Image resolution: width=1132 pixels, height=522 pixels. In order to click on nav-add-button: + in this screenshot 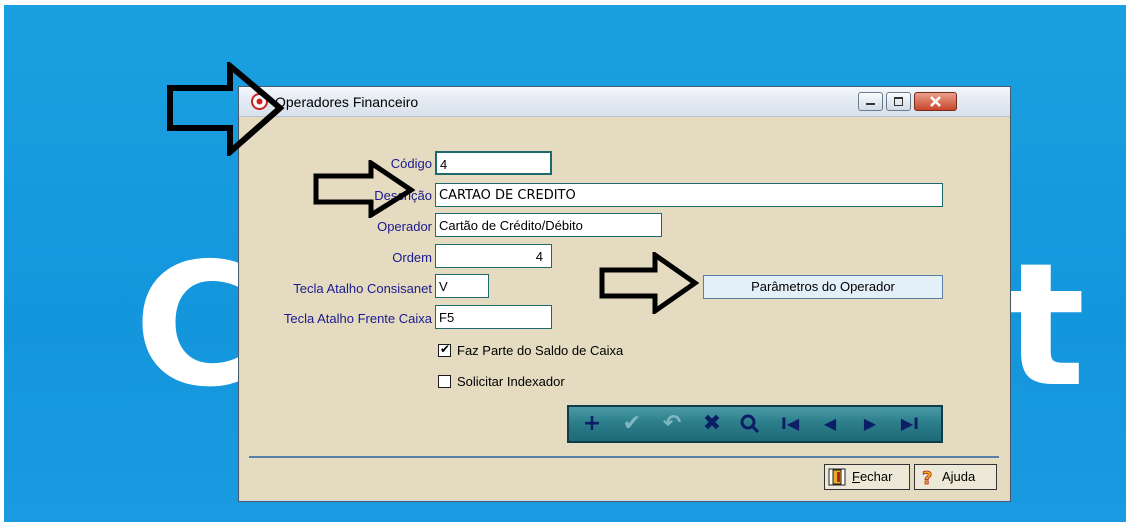, I will do `click(592, 424)`.